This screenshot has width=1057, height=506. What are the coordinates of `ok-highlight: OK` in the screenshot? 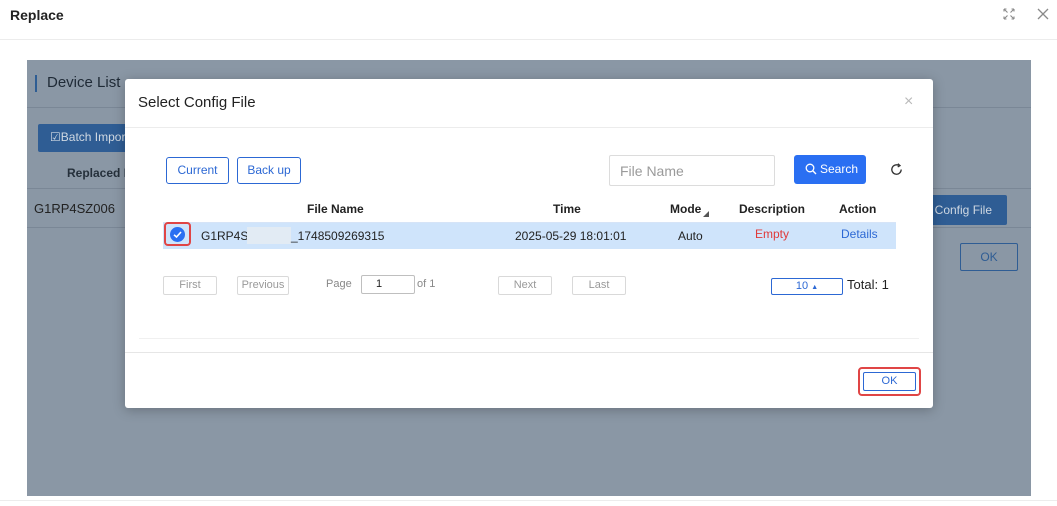 It's located at (889, 381).